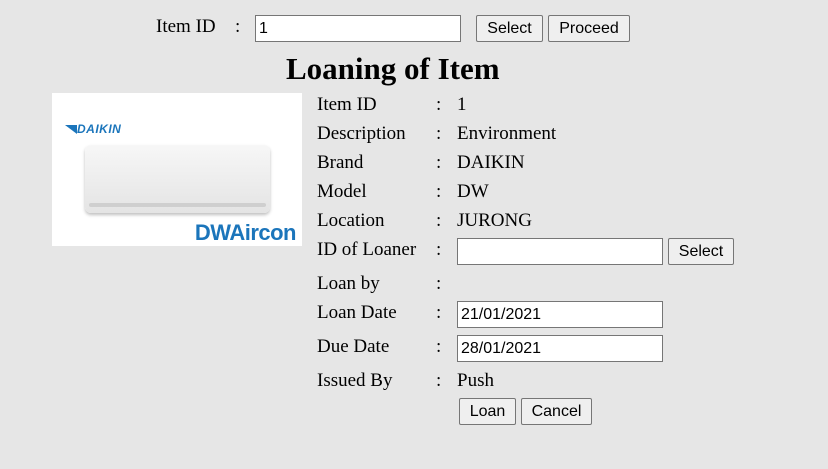 This screenshot has width=828, height=469. I want to click on product-image: DAIKIN DWAircon, so click(177, 169).